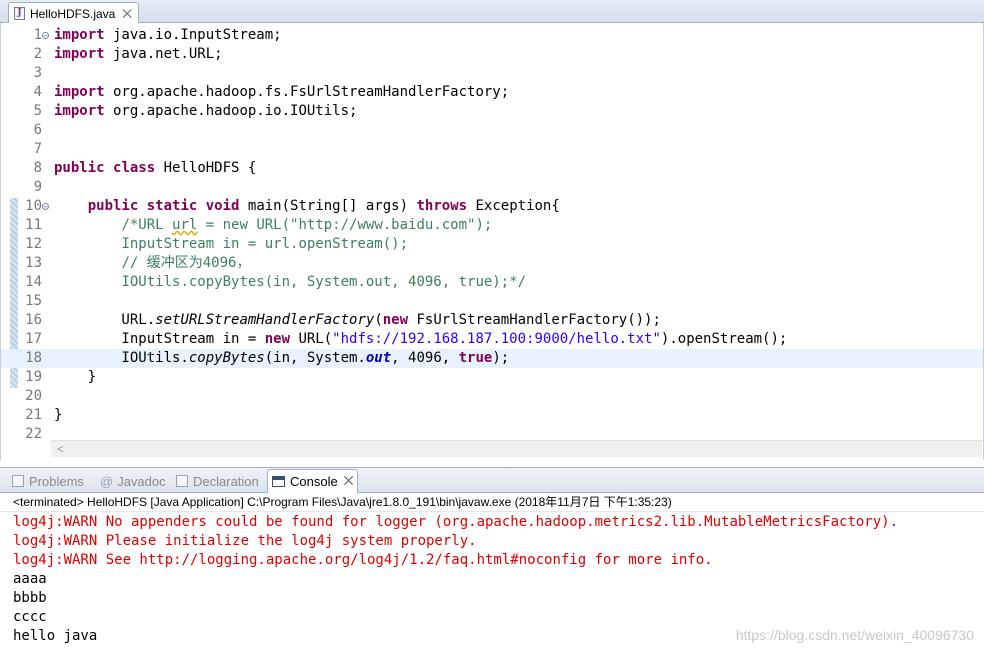 Image resolution: width=984 pixels, height=654 pixels. What do you see at coordinates (133, 481) in the screenshot?
I see `tab-javadoc: @ Javadoc` at bounding box center [133, 481].